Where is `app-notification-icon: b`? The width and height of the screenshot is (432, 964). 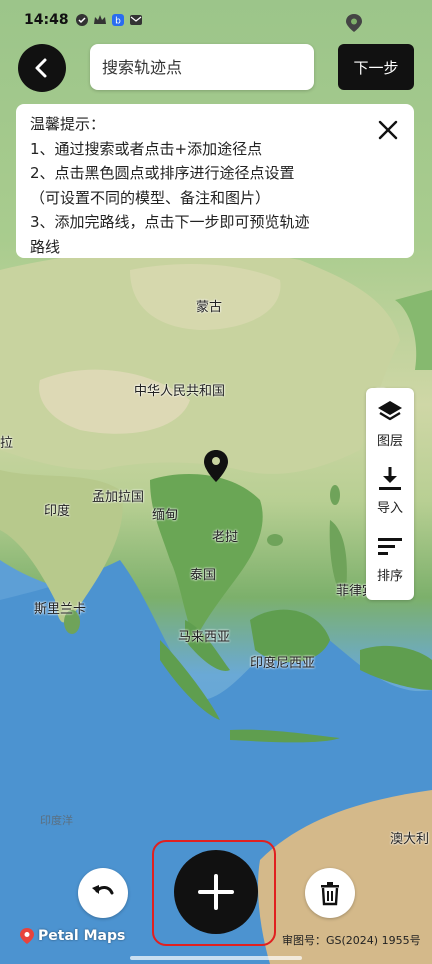 app-notification-icon: b is located at coordinates (118, 20).